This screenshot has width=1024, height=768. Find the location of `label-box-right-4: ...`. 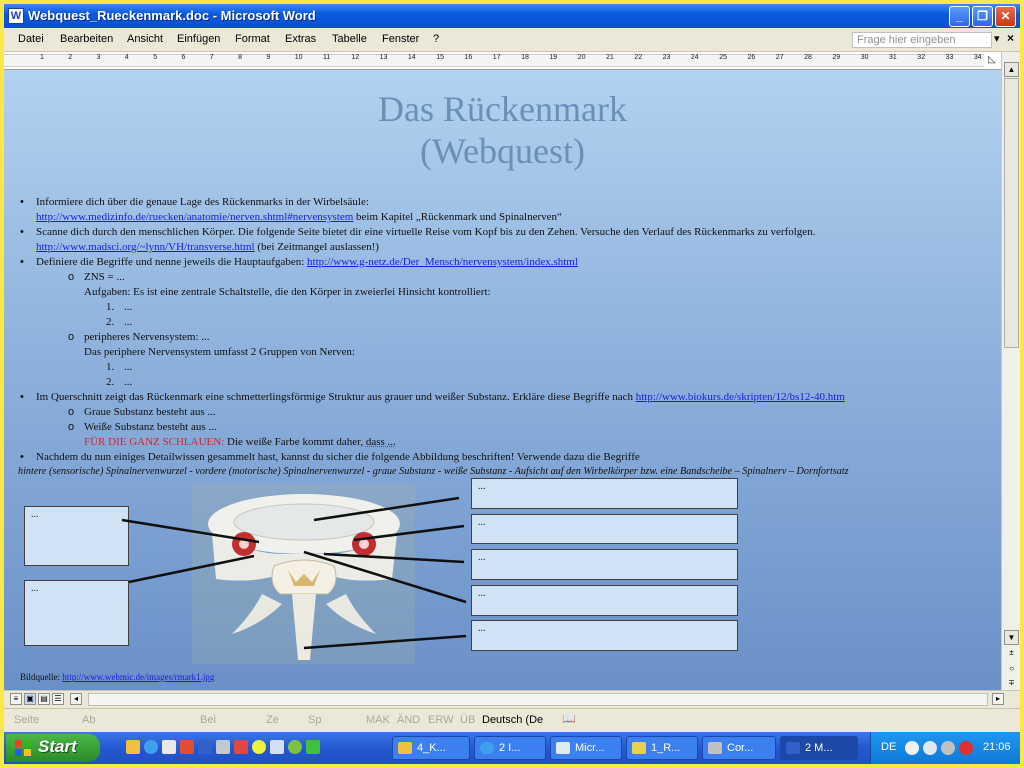

label-box-right-4: ... is located at coordinates (604, 600).